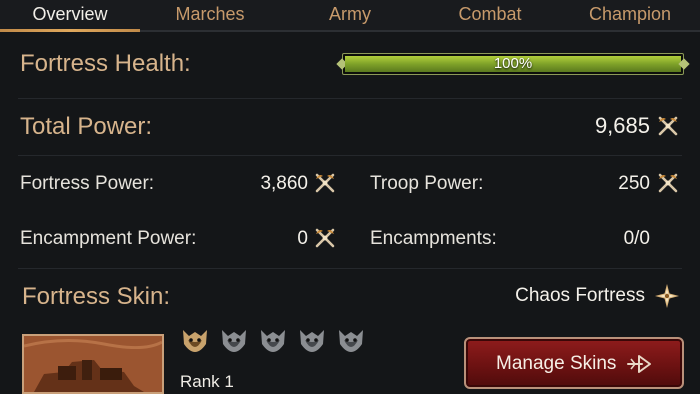  I want to click on troop-power-label: Troop Power:, so click(427, 183).